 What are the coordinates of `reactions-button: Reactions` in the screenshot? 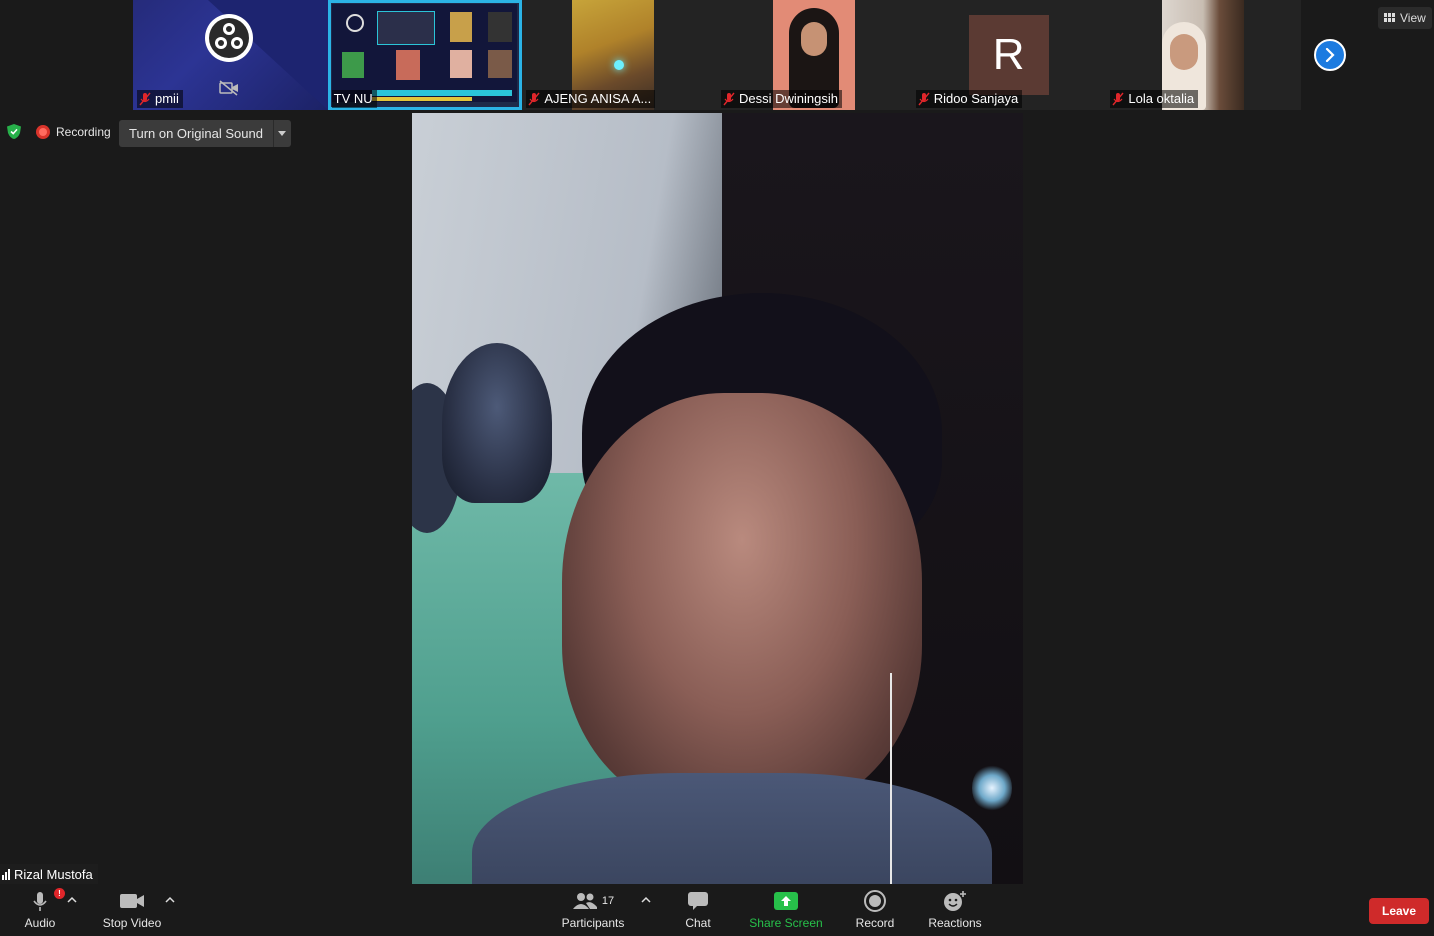 It's located at (955, 910).